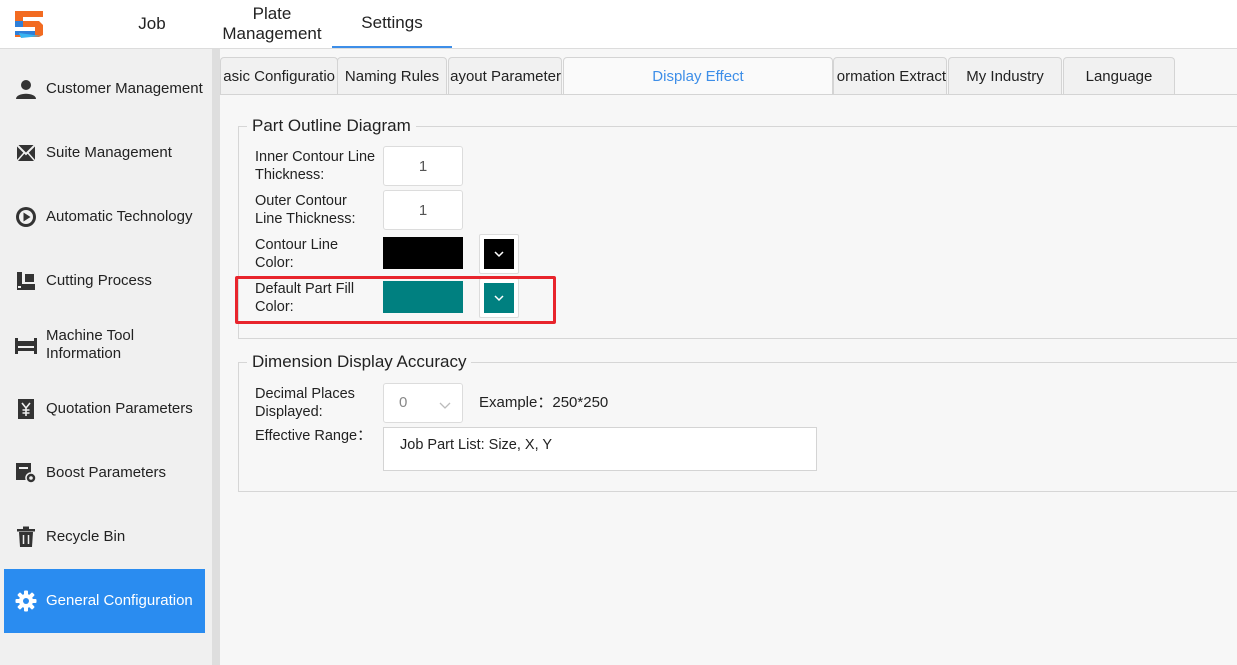 The image size is (1237, 665). Describe the element at coordinates (26, 89) in the screenshot. I see `person-icon` at that location.